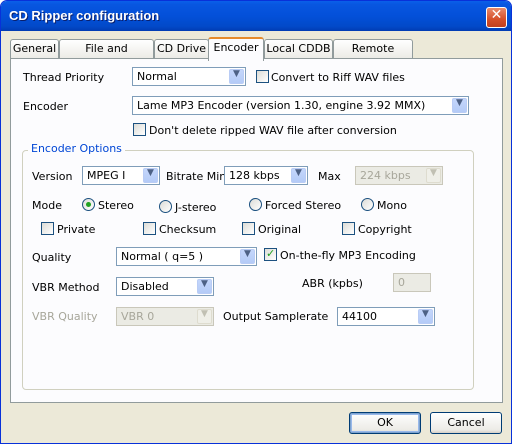 The image size is (512, 444). What do you see at coordinates (106, 55) in the screenshot?
I see `tab-file-and-directory: File and Directory` at bounding box center [106, 55].